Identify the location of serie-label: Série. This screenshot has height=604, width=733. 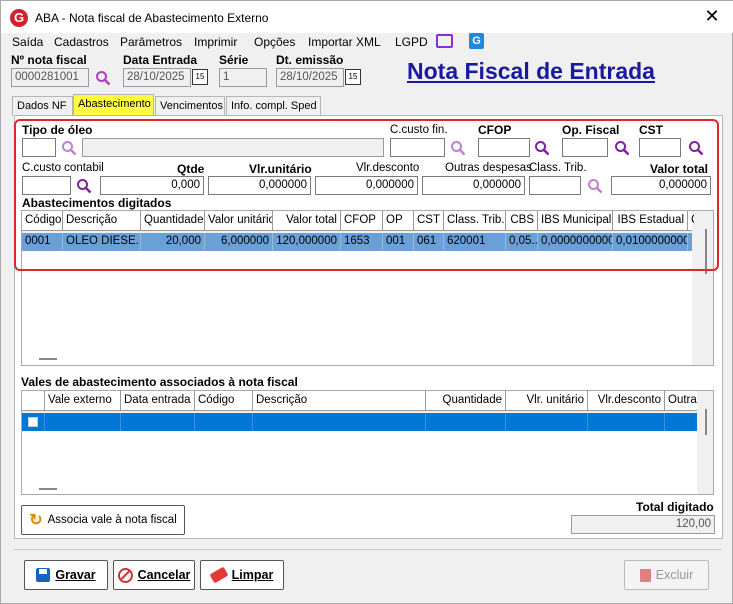
(234, 60).